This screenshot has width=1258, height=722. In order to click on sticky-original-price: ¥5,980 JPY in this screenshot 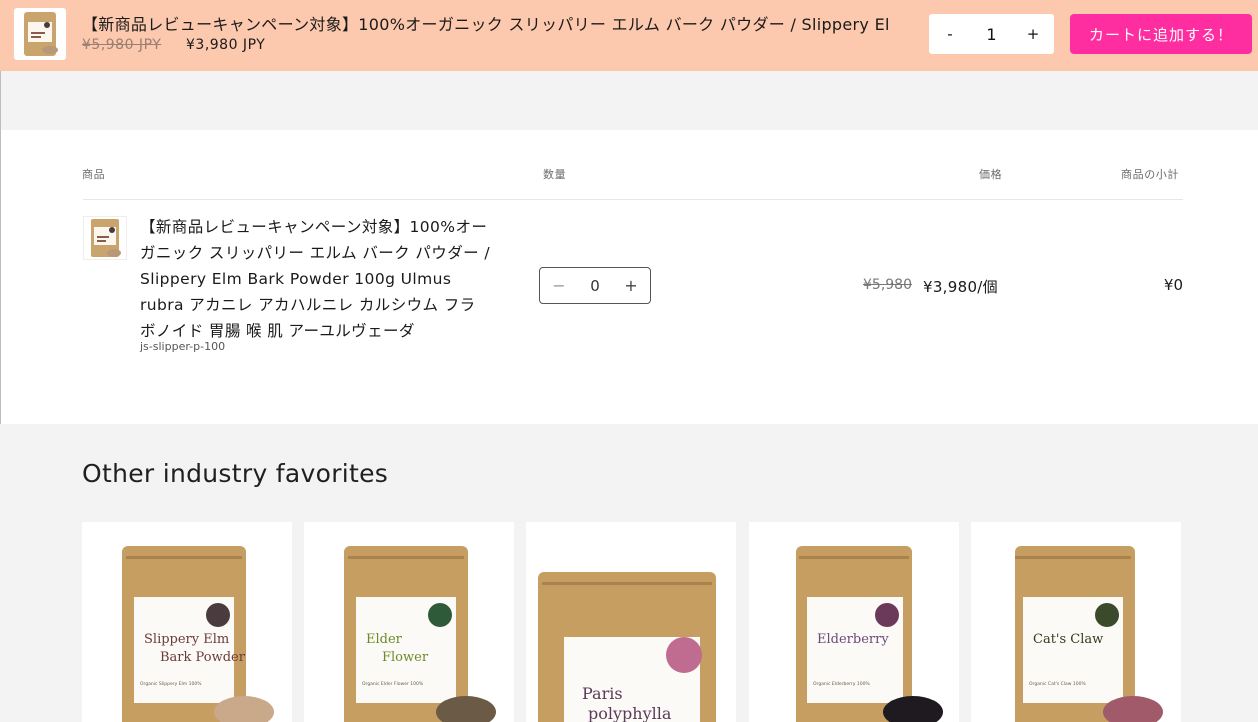, I will do `click(122, 45)`.